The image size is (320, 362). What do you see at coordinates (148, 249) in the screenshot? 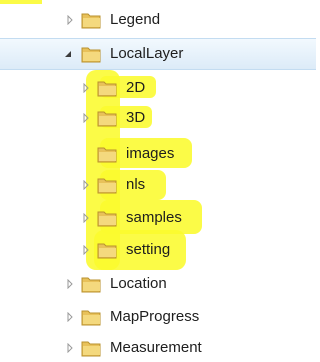
I see `tree-item-label: setting` at bounding box center [148, 249].